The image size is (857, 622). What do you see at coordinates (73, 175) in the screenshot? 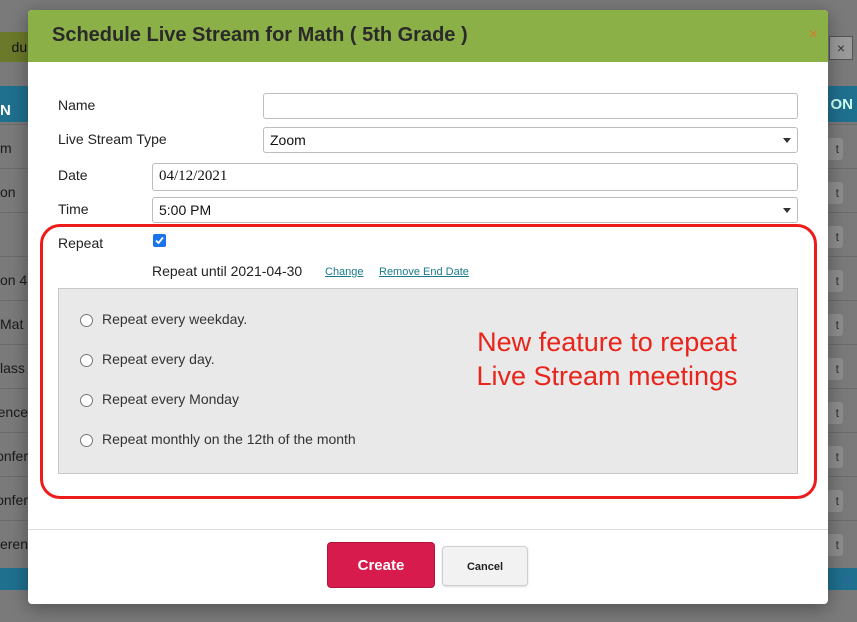
I see `date-label: Date` at bounding box center [73, 175].